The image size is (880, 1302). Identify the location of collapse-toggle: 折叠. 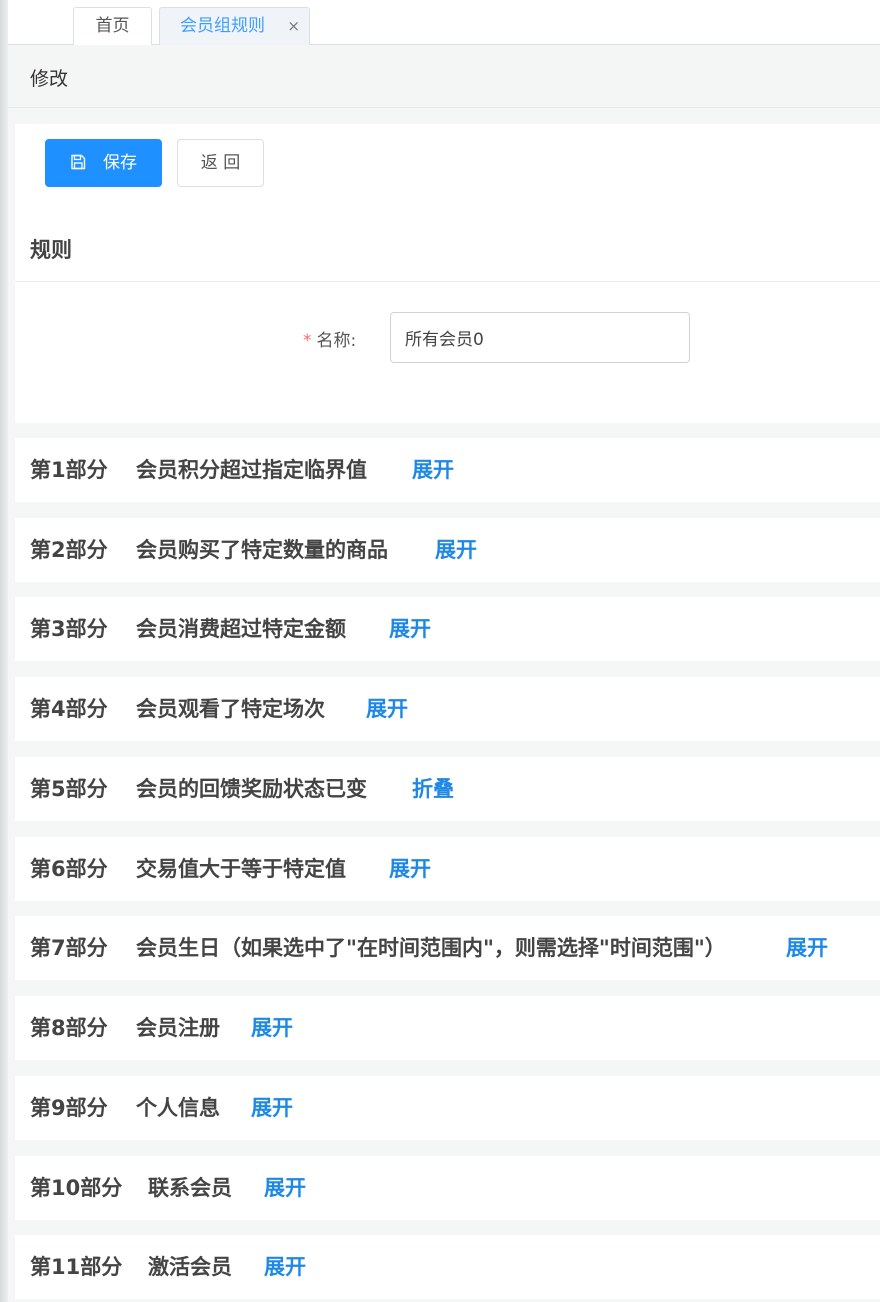
(433, 789).